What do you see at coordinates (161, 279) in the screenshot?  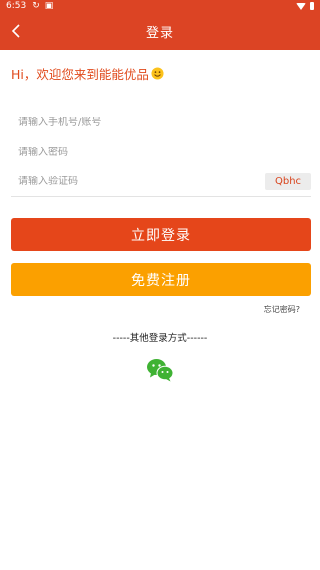 I see `register-button: 免费注册` at bounding box center [161, 279].